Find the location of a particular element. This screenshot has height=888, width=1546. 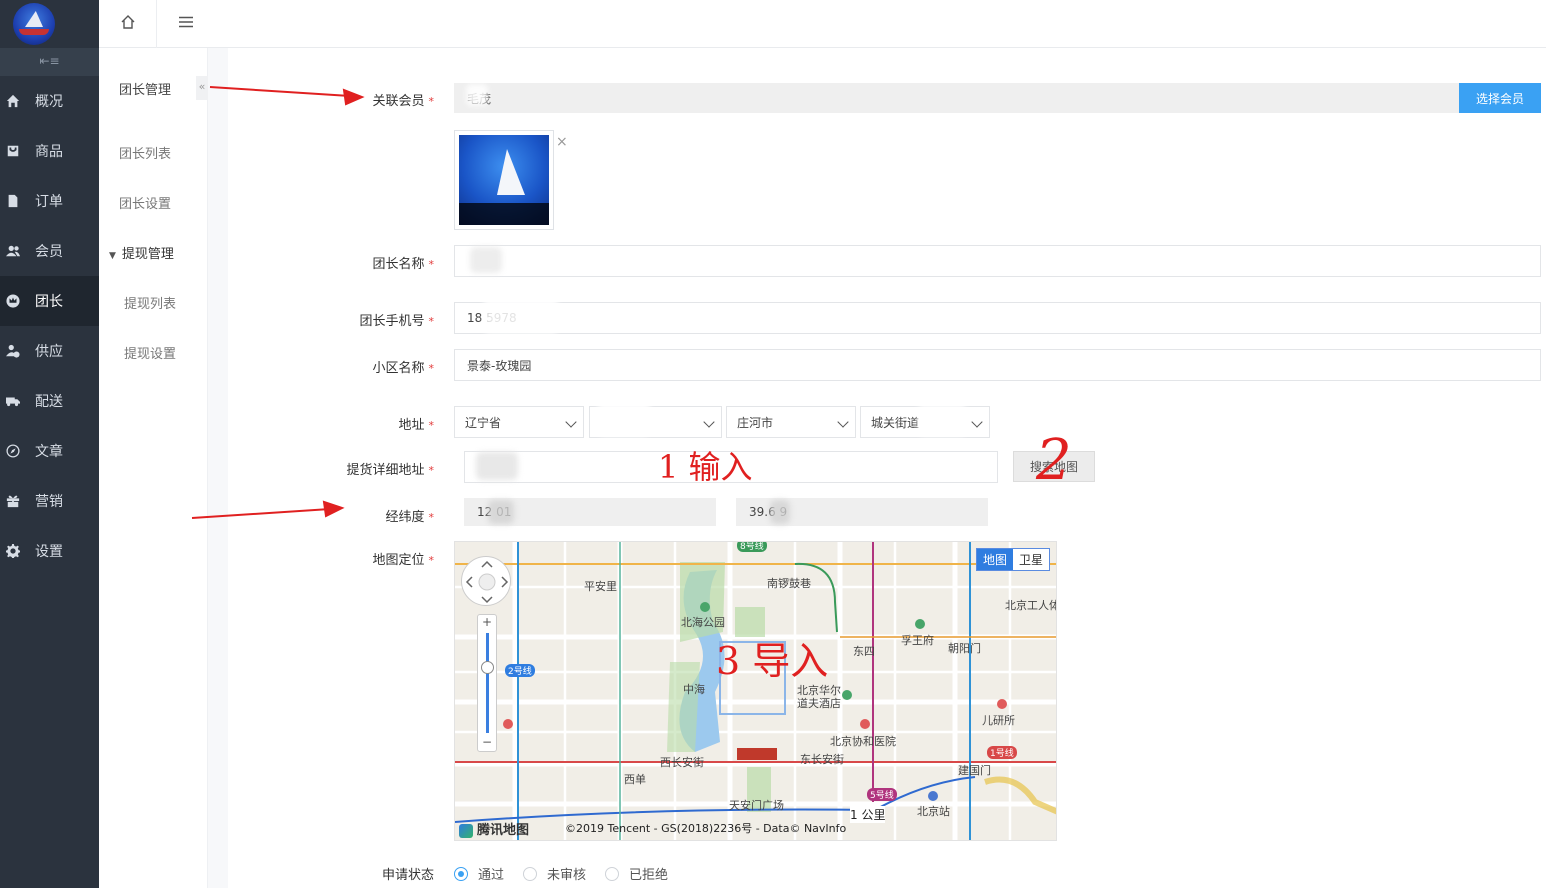

community-input: 景泰-玫瑰园 is located at coordinates (997, 365).